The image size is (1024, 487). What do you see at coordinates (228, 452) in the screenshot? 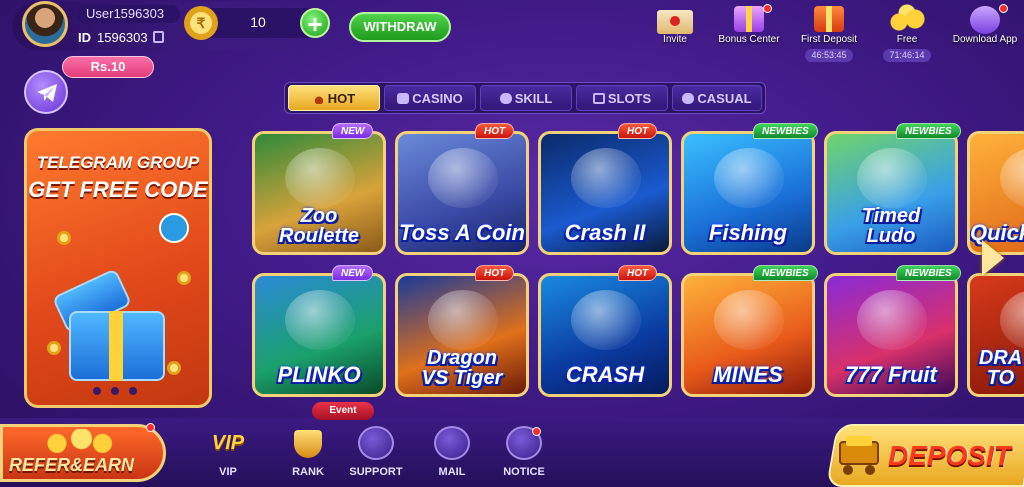
I see `nav-vip: VIP VIP` at bounding box center [228, 452].